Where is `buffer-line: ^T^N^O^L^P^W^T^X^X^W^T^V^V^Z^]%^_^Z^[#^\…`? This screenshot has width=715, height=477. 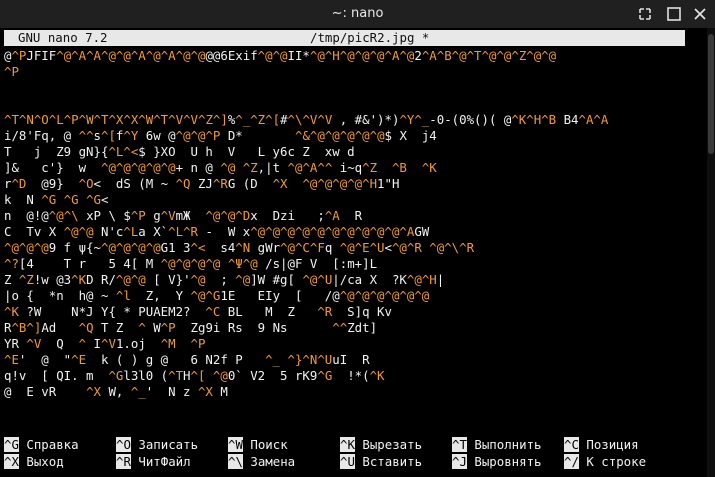 buffer-line: ^T^N^O^L^P^W^T^X^X^W^T^V^V^Z^]%^_^Z^[#^\… is located at coordinates (306, 119).